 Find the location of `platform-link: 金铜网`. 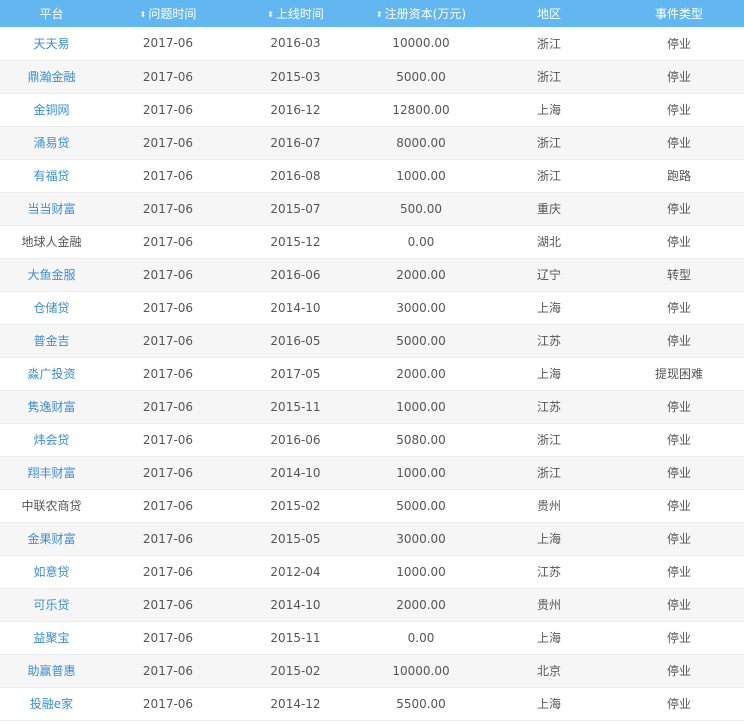

platform-link: 金铜网 is located at coordinates (51, 110).